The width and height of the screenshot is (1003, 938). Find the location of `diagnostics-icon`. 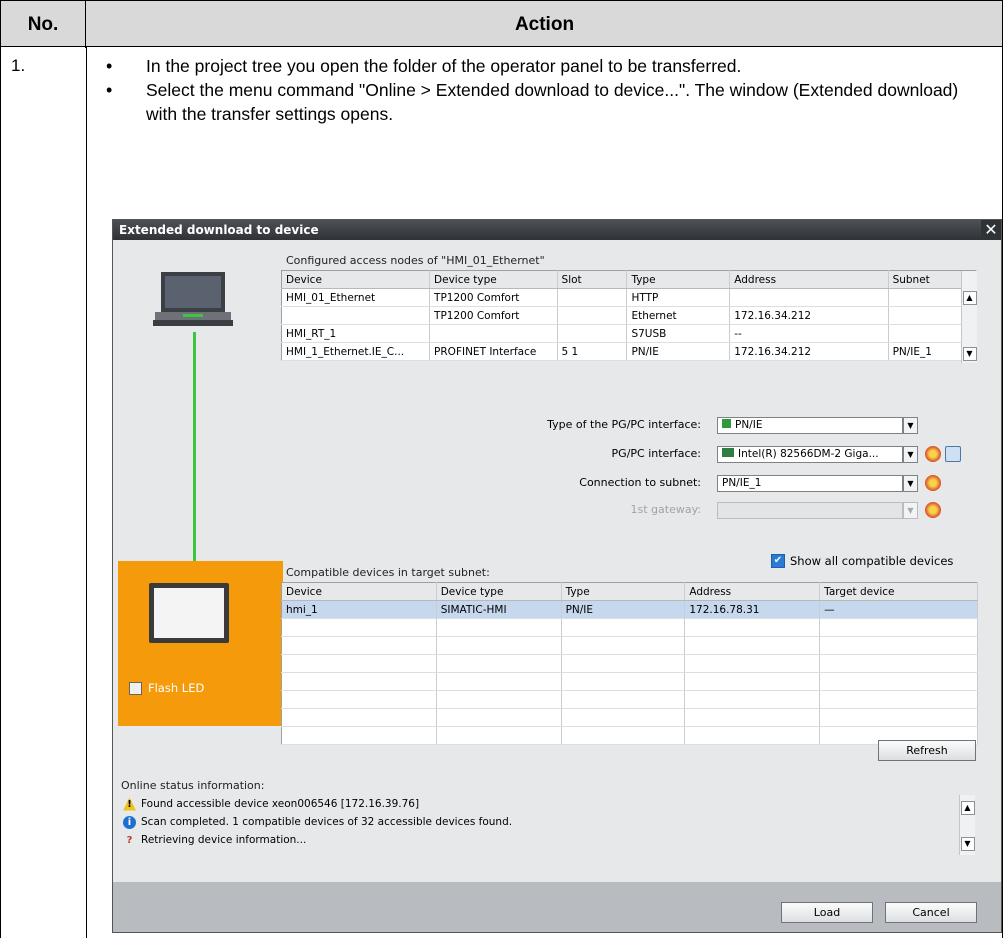

diagnostics-icon is located at coordinates (953, 454).